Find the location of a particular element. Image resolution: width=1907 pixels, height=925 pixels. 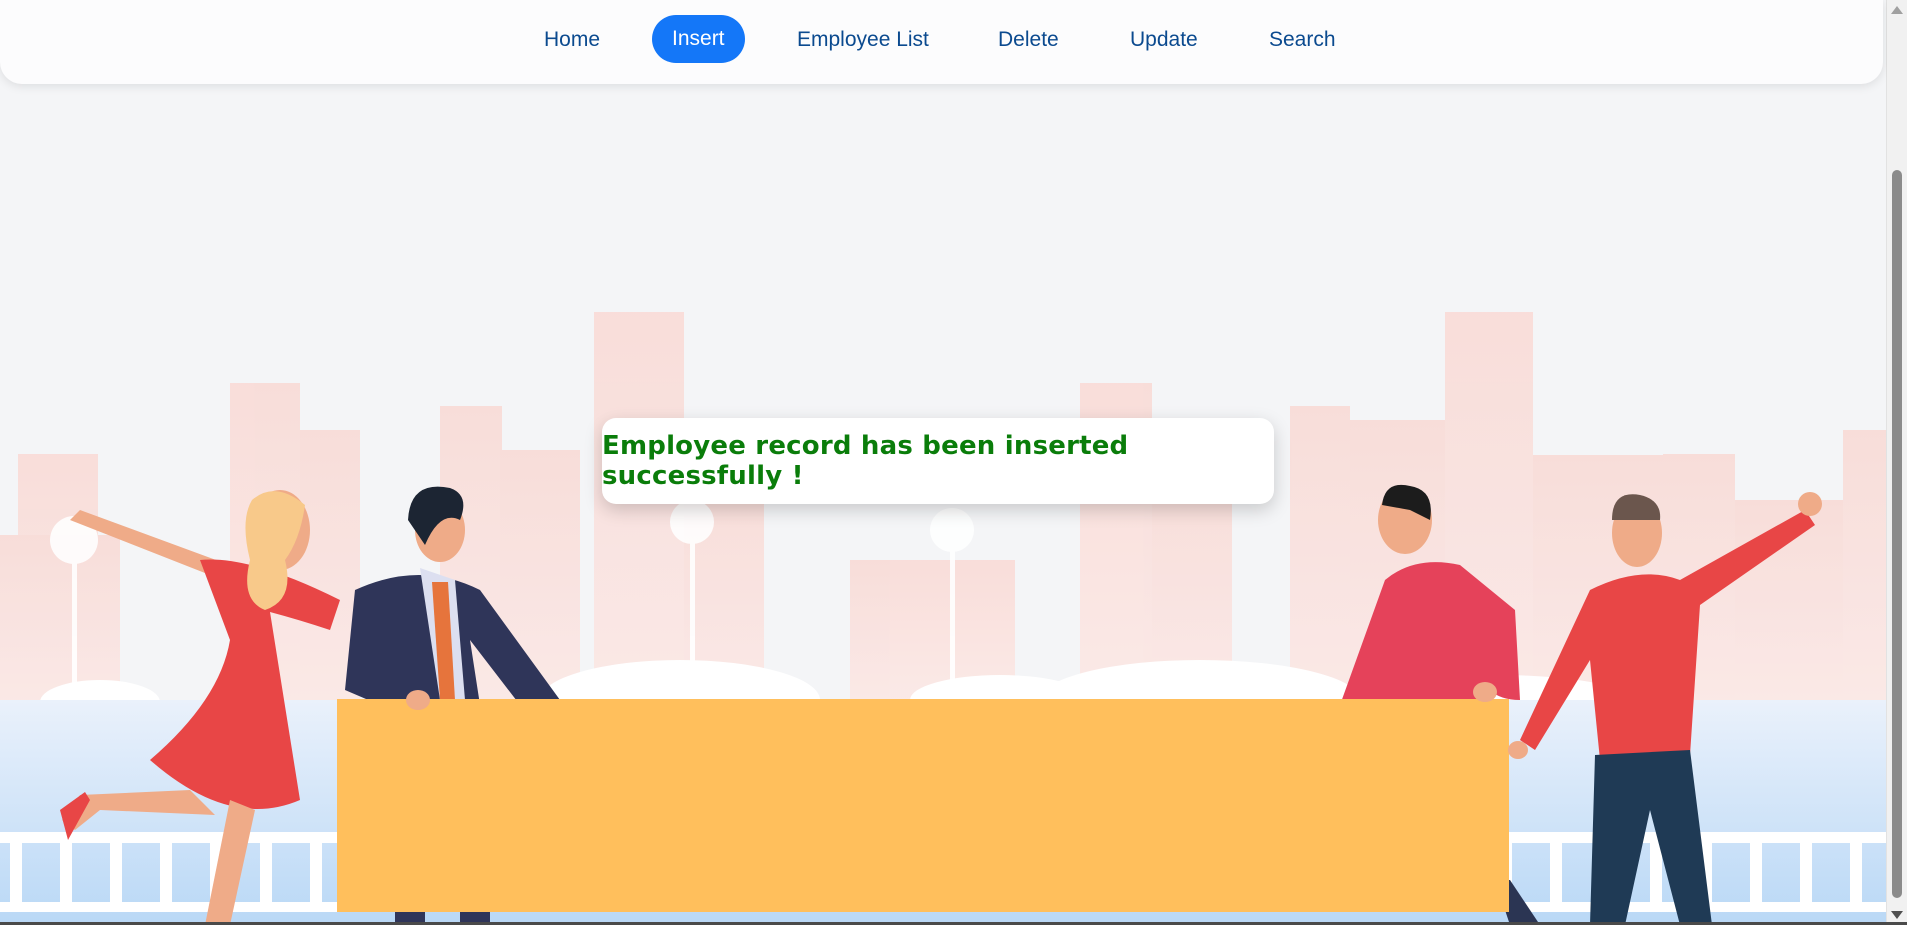

scroll-thumb is located at coordinates (1897, 534).